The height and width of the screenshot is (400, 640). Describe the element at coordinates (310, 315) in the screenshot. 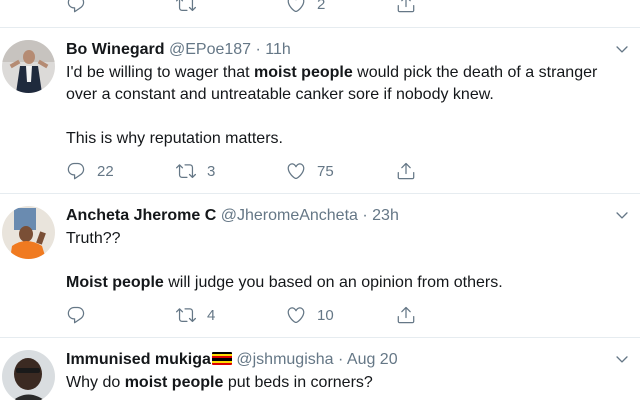

I see `like-button: 10` at that location.